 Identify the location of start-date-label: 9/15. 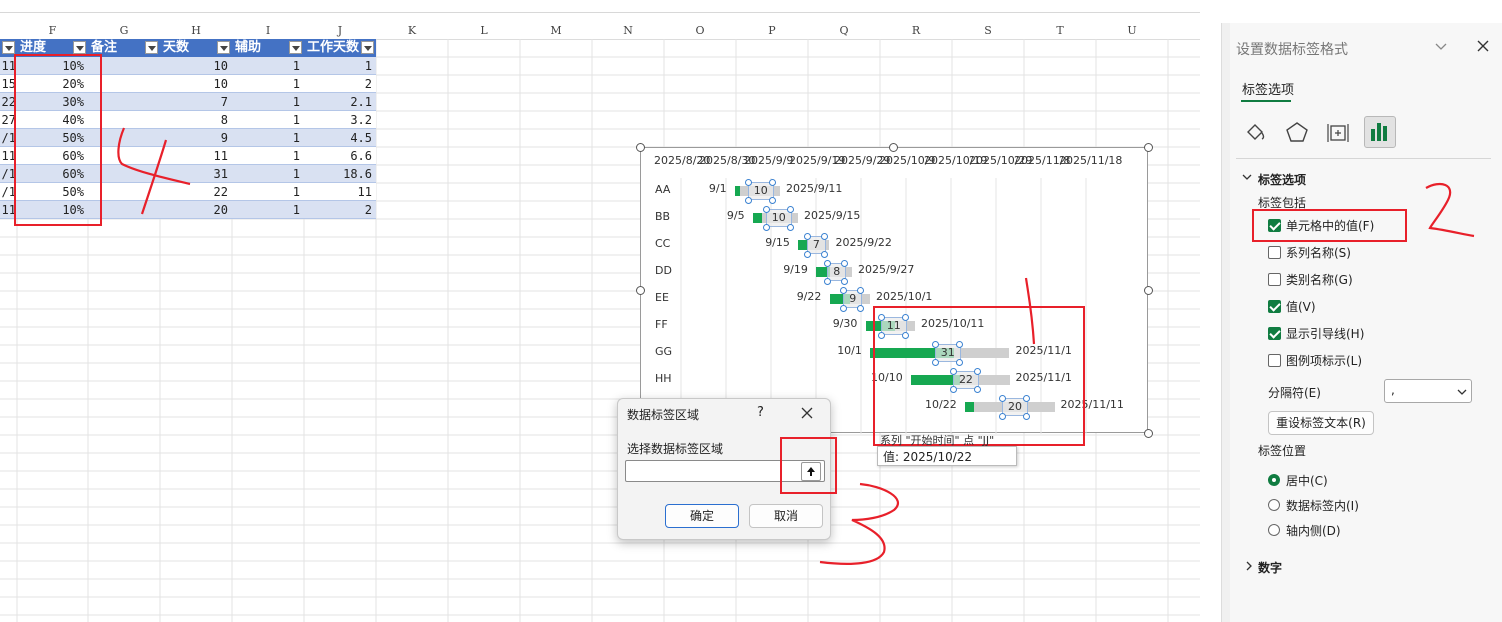
(777, 242).